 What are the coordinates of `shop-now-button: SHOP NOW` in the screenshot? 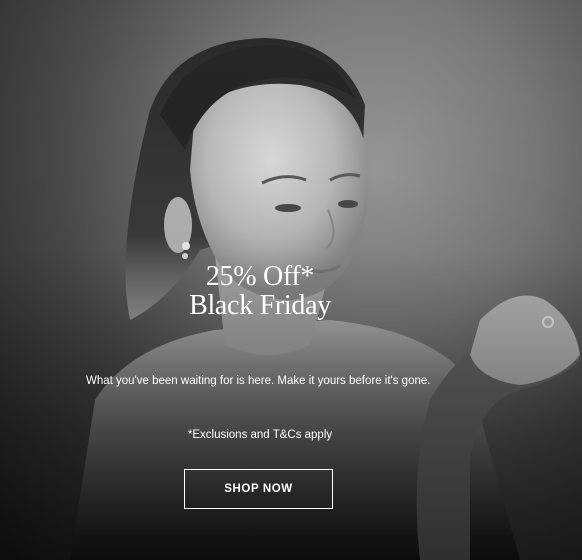 It's located at (258, 489).